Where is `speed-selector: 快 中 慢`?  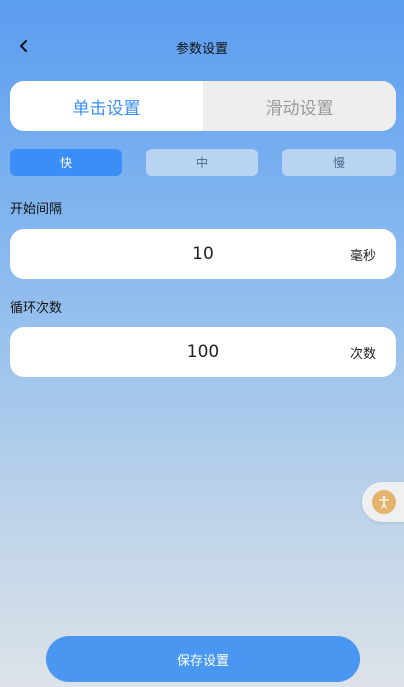
speed-selector: 快 中 慢 is located at coordinates (203, 163).